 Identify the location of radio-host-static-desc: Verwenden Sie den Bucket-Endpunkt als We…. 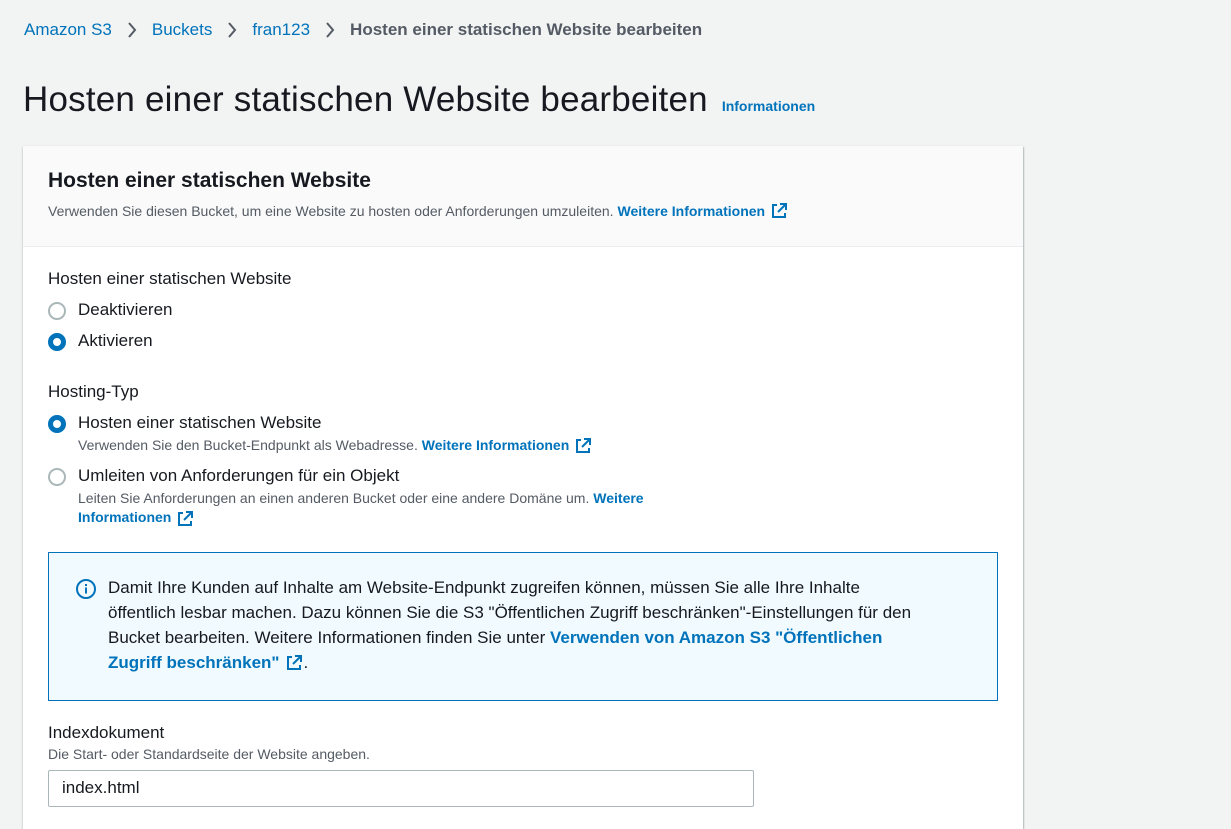
(335, 445).